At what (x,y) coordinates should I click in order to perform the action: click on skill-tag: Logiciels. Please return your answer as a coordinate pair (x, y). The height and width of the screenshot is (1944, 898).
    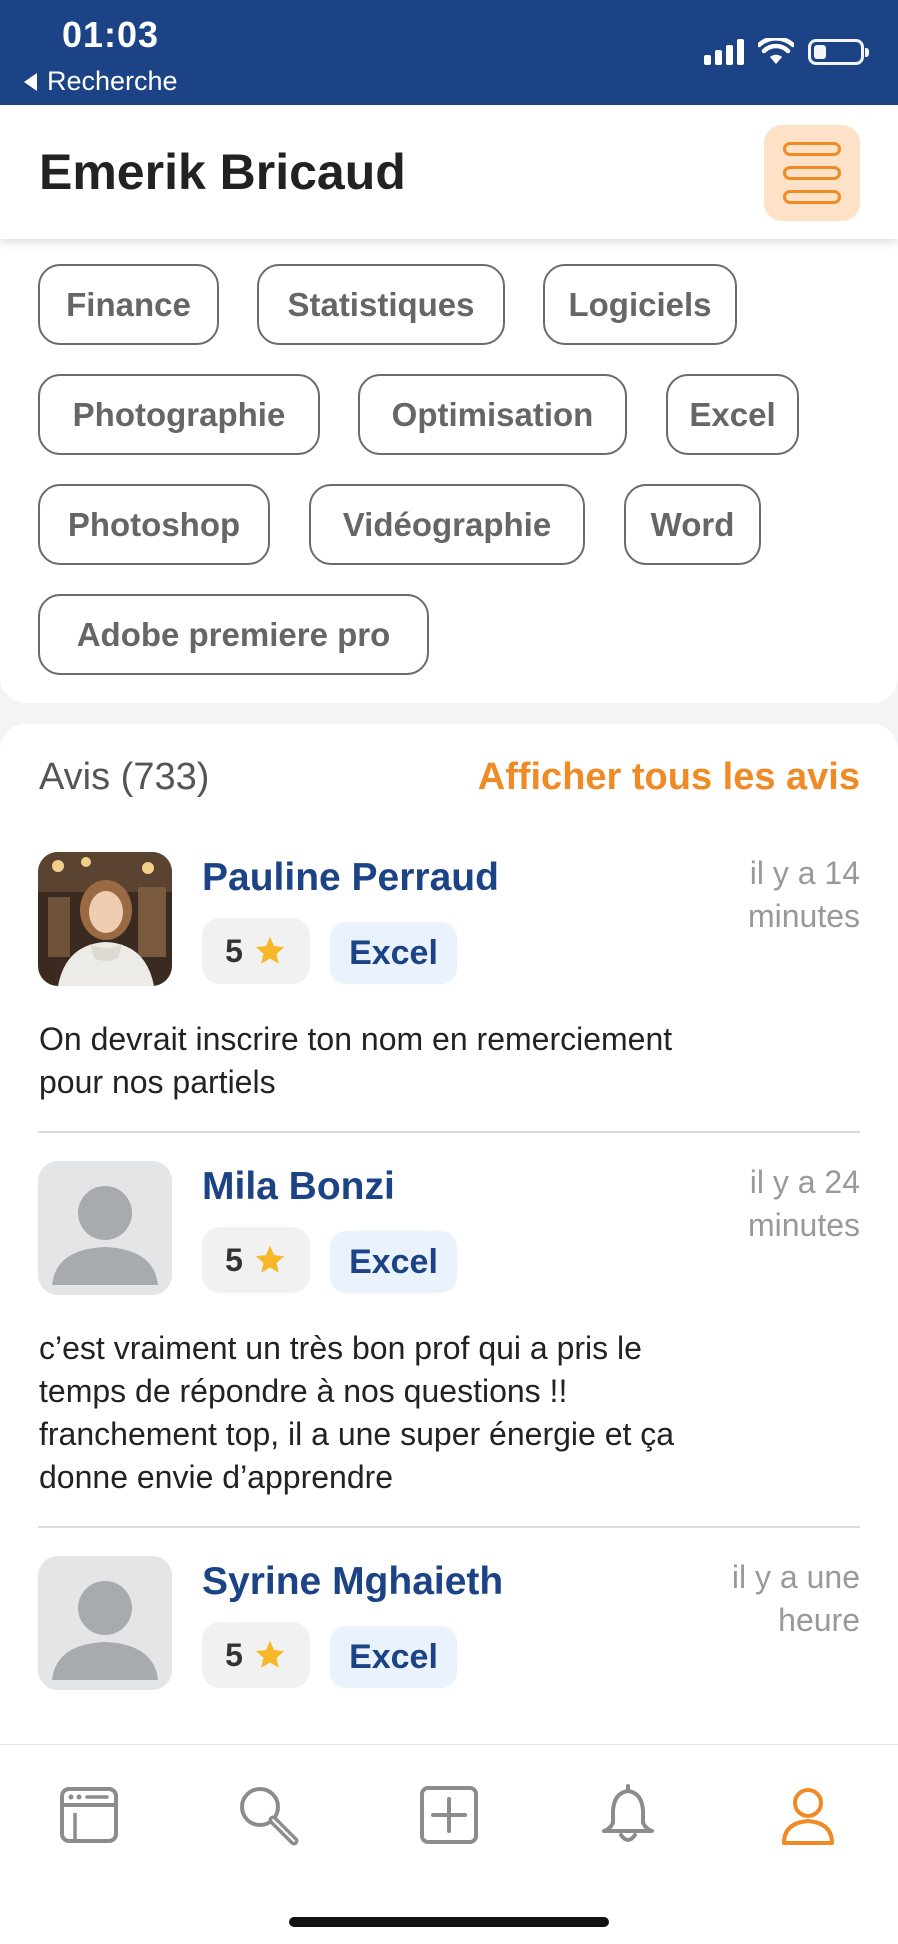
    Looking at the image, I should click on (640, 304).